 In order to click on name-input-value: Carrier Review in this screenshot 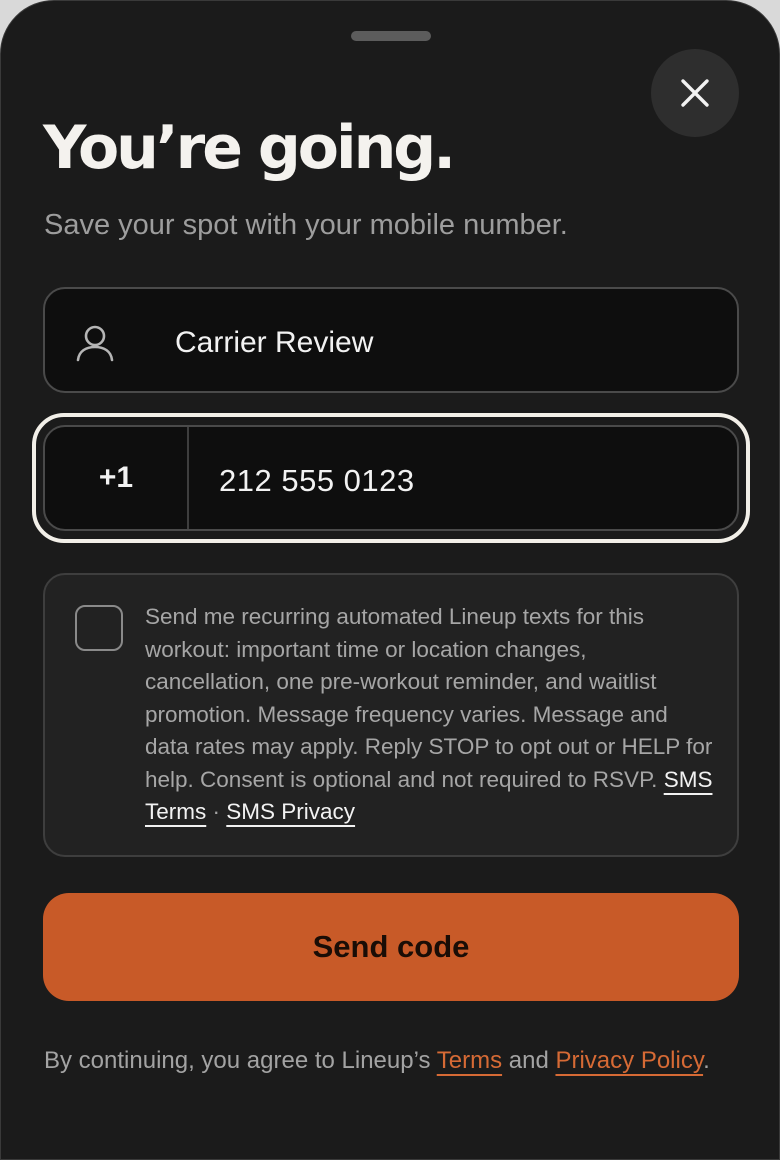, I will do `click(274, 343)`.